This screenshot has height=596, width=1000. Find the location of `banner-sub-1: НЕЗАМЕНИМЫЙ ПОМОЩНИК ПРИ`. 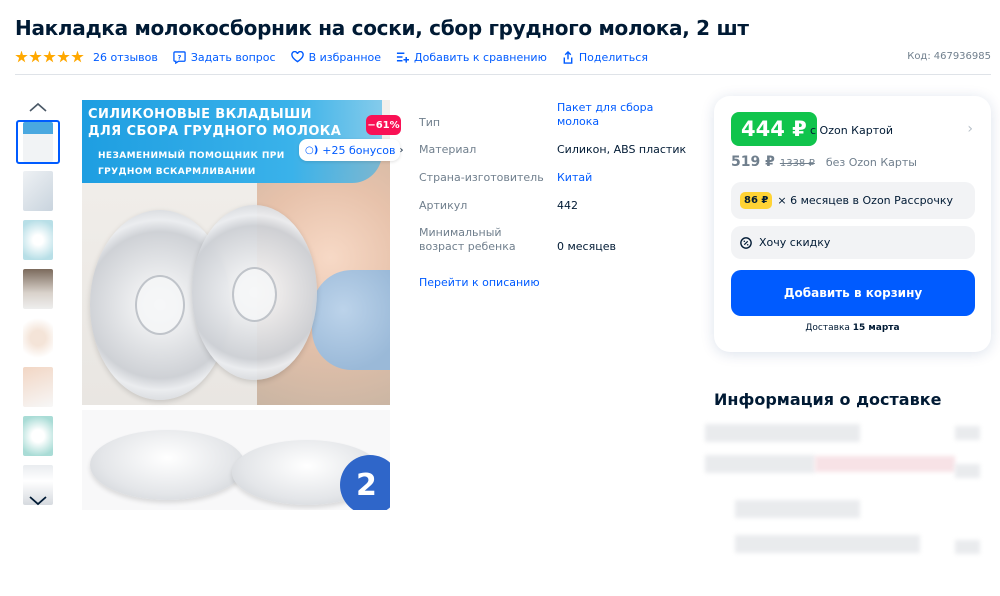

banner-sub-1: НЕЗАМЕНИМЫЙ ПОМОЩНИК ПРИ is located at coordinates (191, 156).